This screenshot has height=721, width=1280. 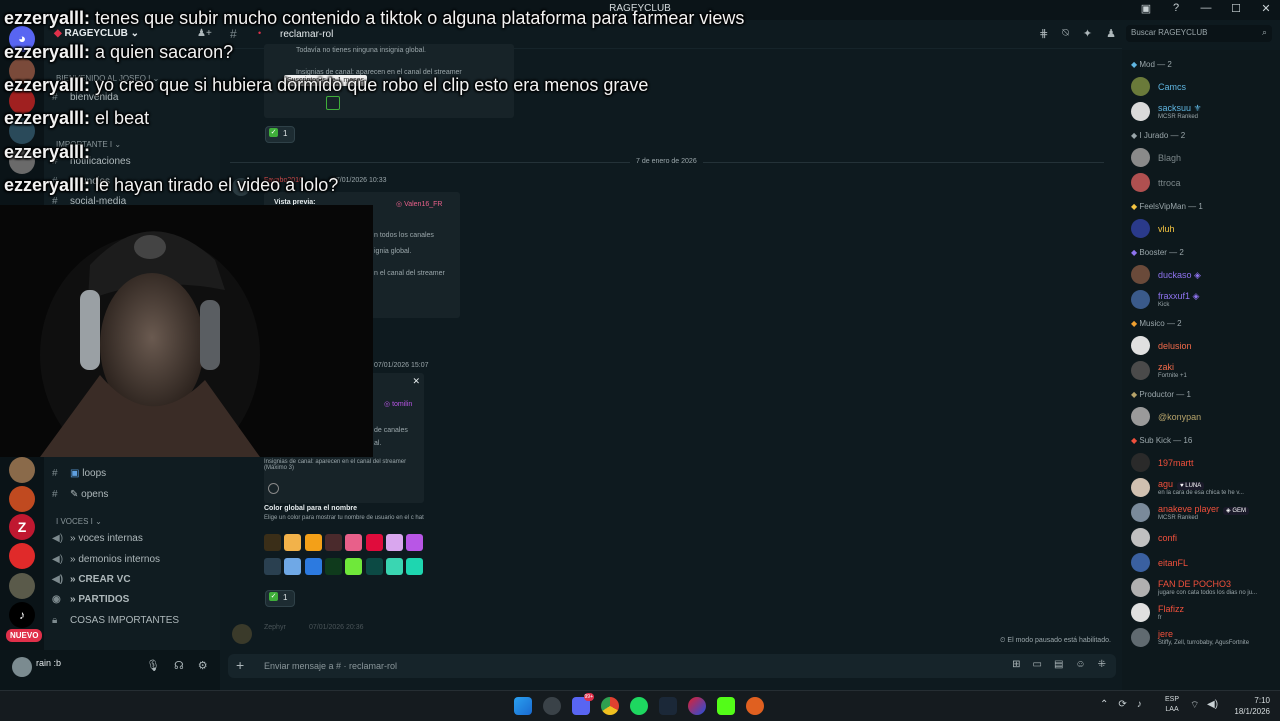 What do you see at coordinates (1203, 371) in the screenshot?
I see `member-item: zaki Fortnite +1` at bounding box center [1203, 371].